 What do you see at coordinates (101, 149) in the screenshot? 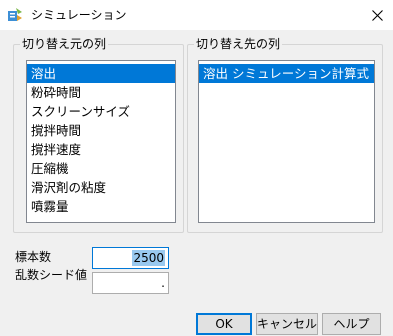
I see `source-column-item: 撹拌速度` at bounding box center [101, 149].